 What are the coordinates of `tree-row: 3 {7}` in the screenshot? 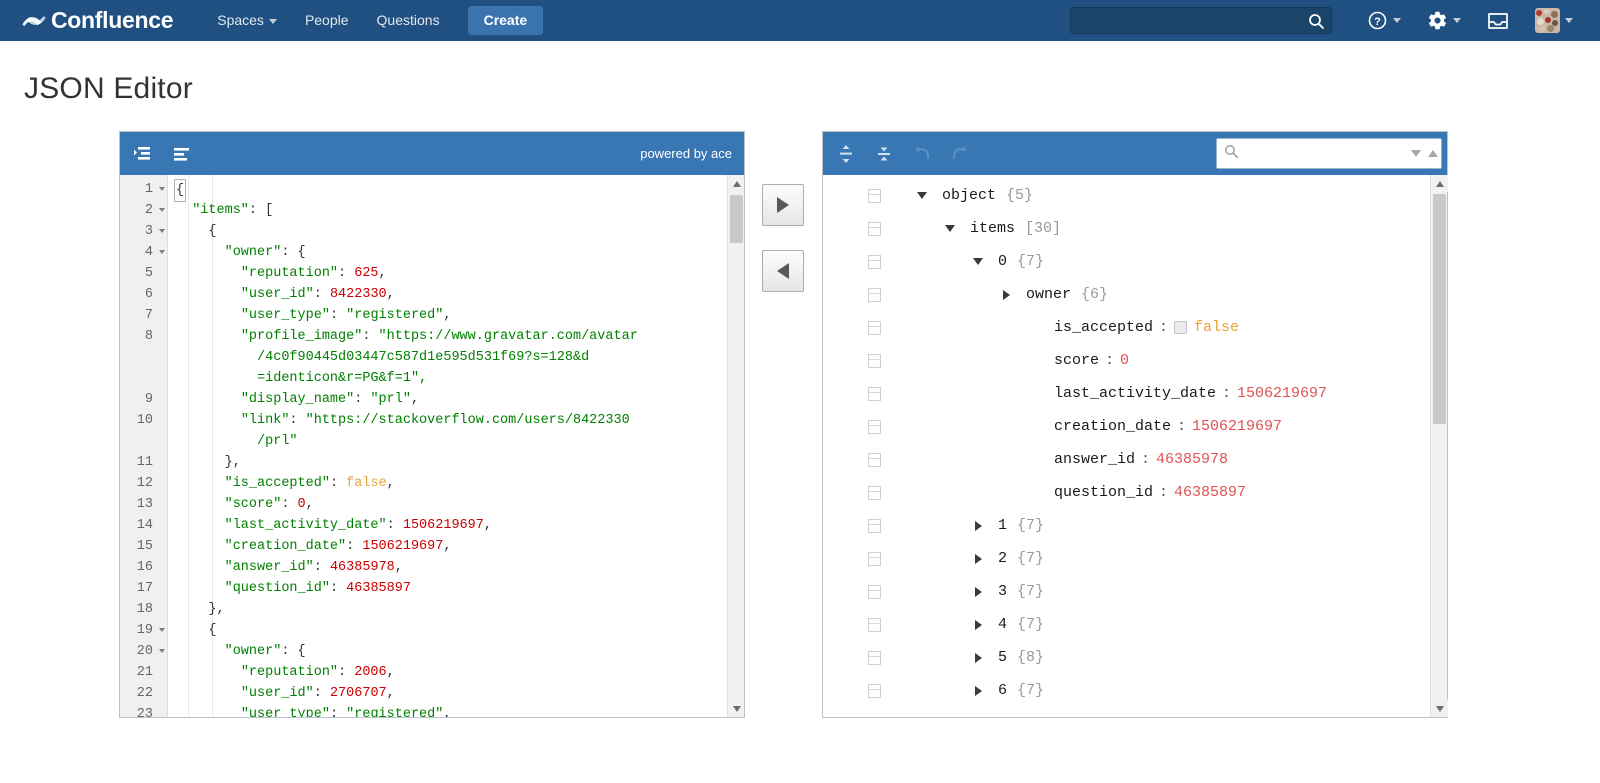 It's located at (1135, 591).